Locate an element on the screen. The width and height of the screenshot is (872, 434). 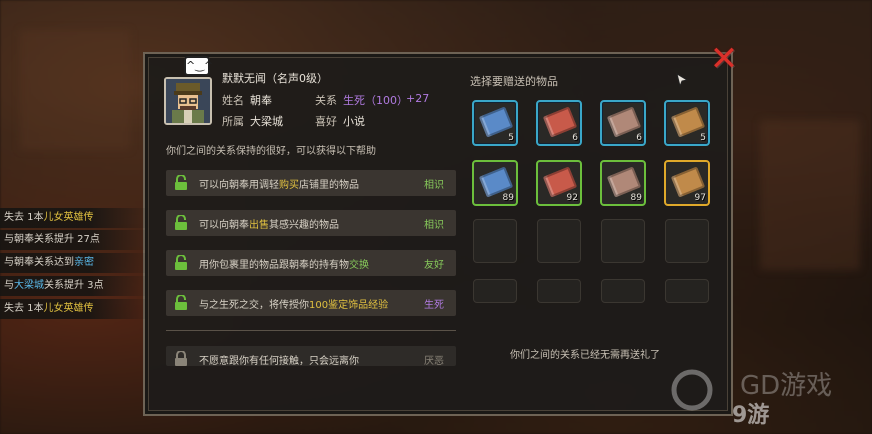
perk-text-pre: 与之生死之交，将传授你 is located at coordinates (254, 305).